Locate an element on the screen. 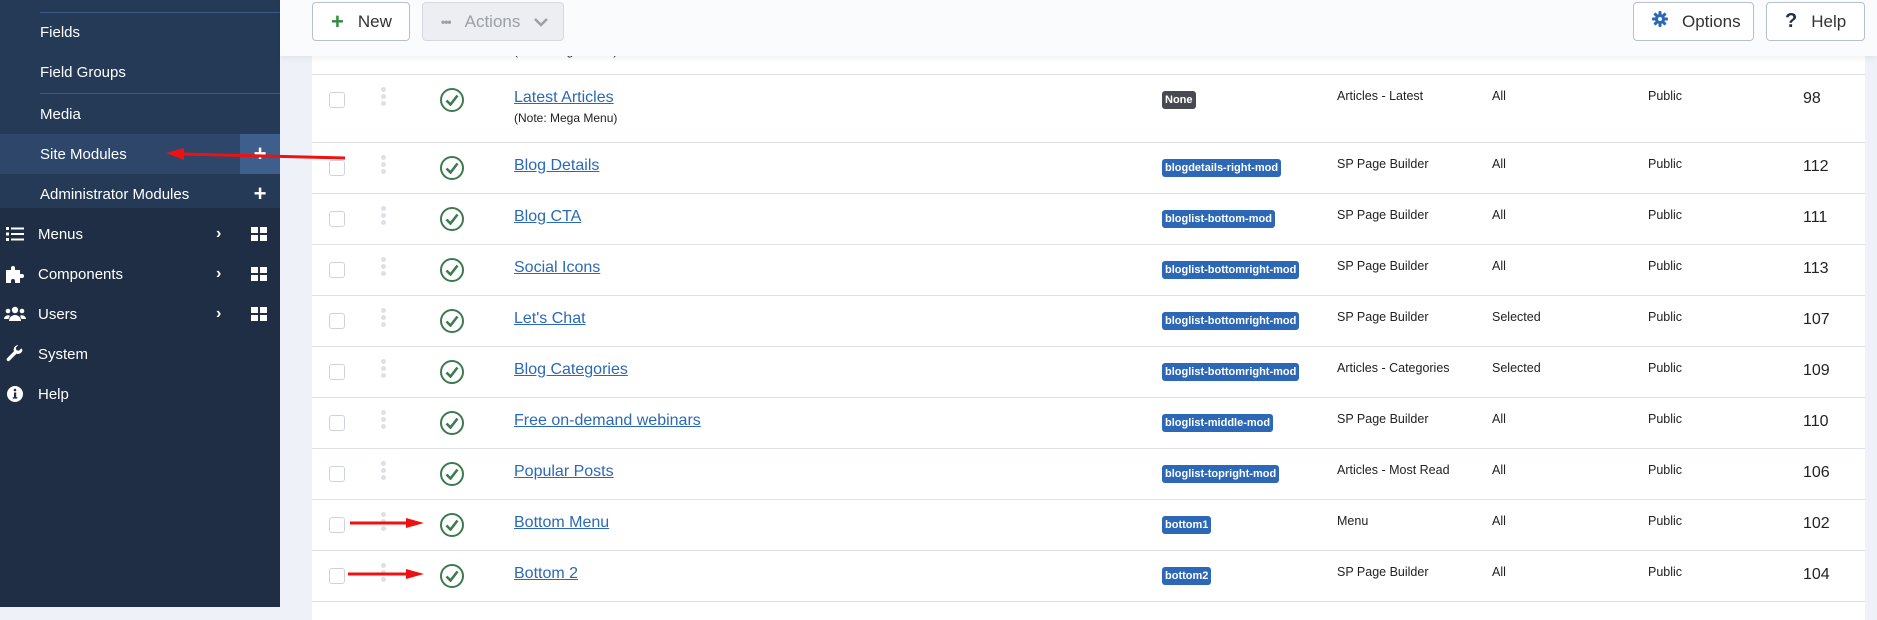 The height and width of the screenshot is (620, 1877). add-admin-module-button: + is located at coordinates (260, 194).